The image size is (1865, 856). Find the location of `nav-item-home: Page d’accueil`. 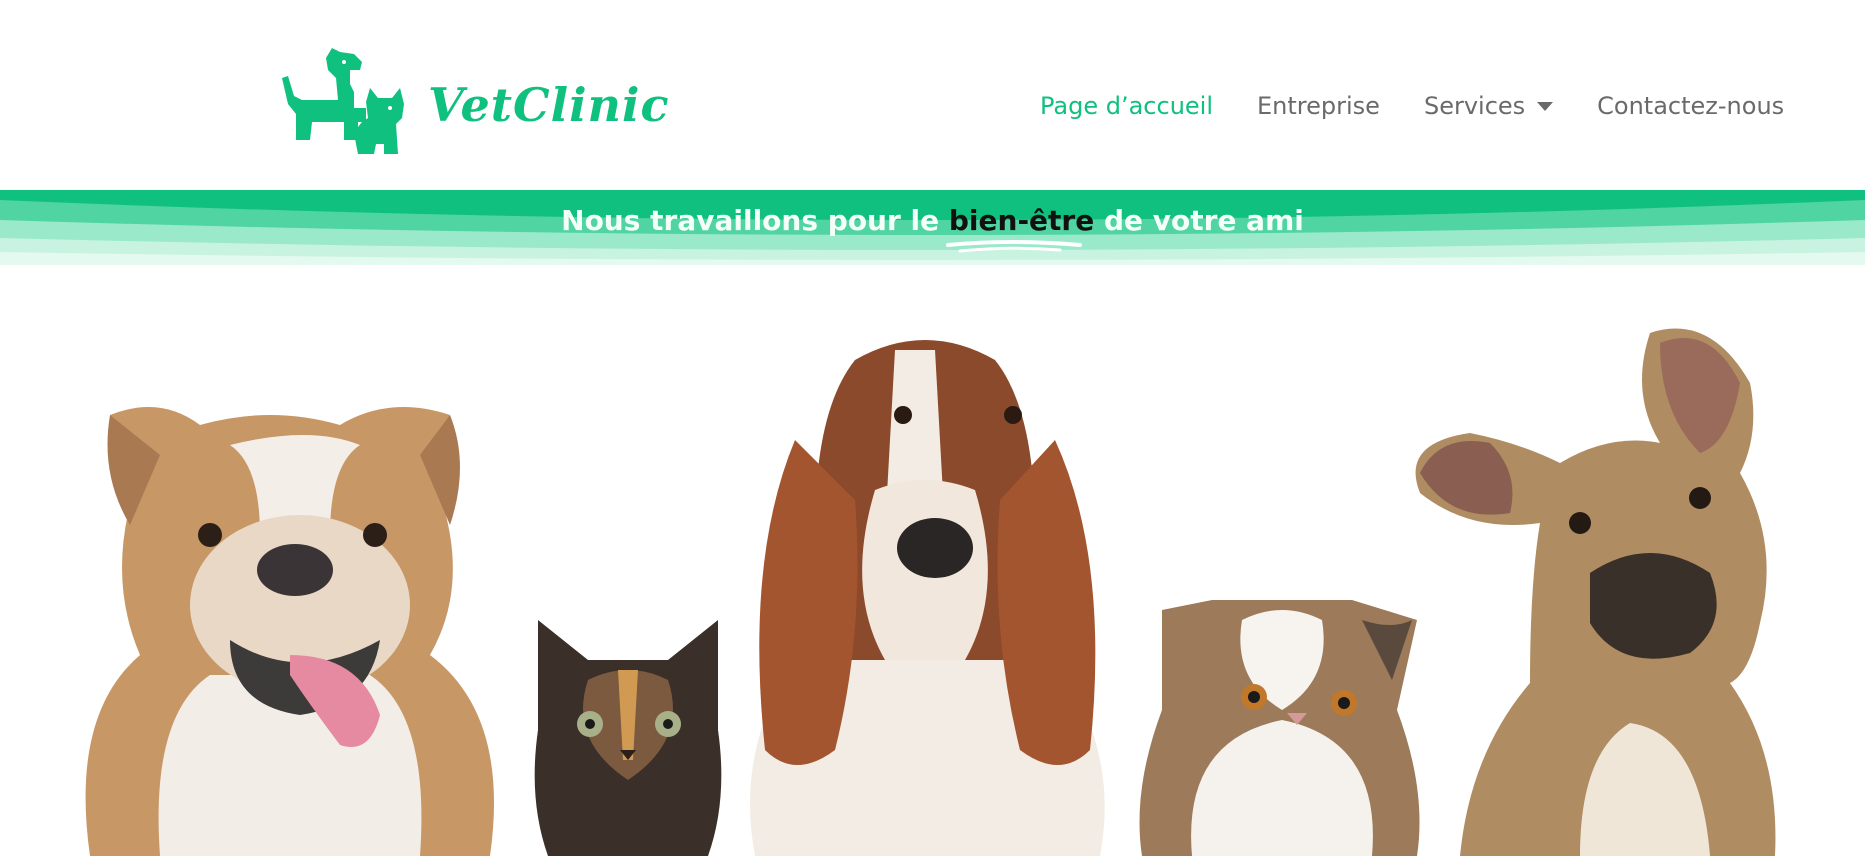

nav-item-home: Page d’accueil is located at coordinates (1126, 106).